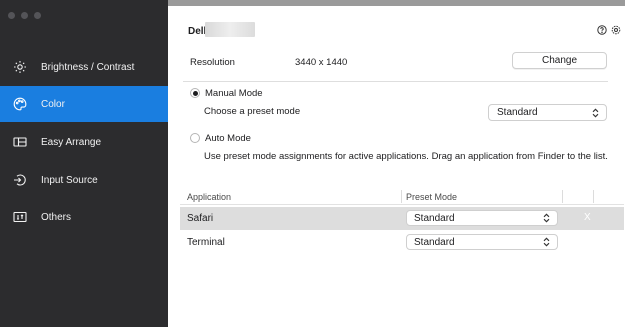  What do you see at coordinates (234, 93) in the screenshot?
I see `manual-mode-label: Manual Mode` at bounding box center [234, 93].